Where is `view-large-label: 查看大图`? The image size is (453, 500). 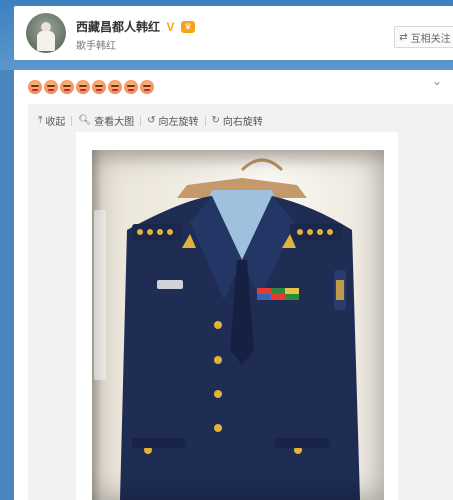
view-large-label: 查看大图 is located at coordinates (114, 122).